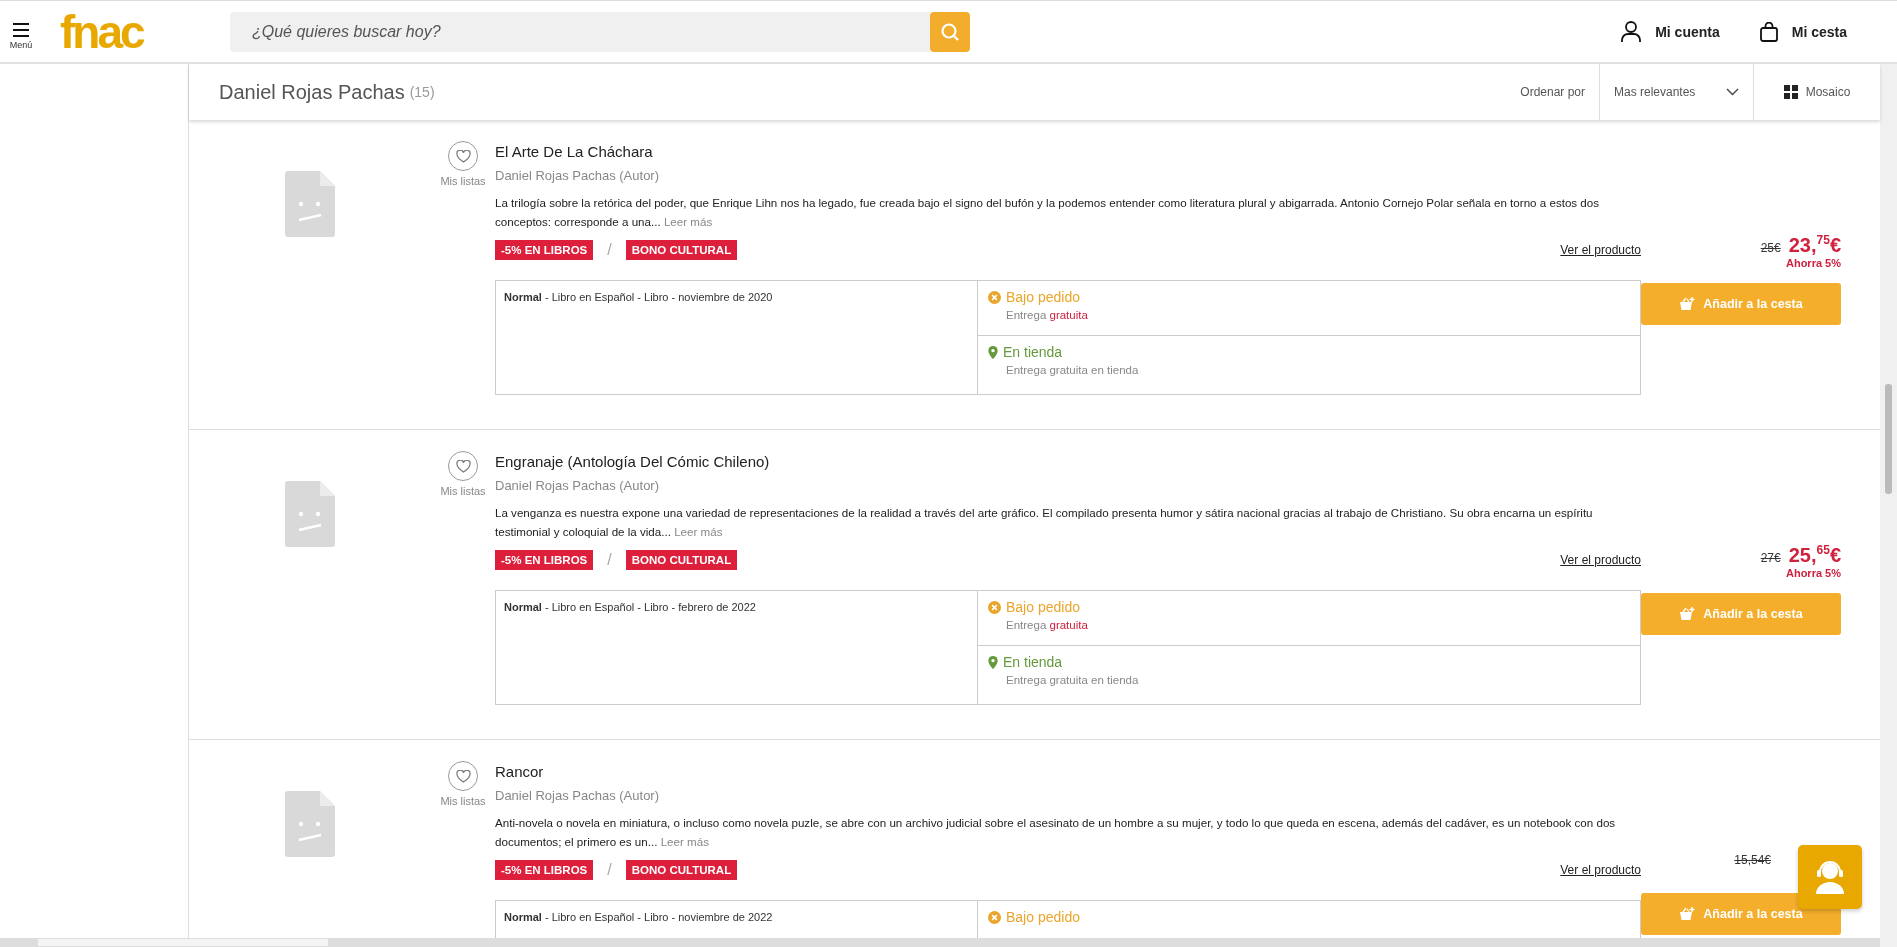 This screenshot has height=947, width=1897. I want to click on old-price: 27€, so click(1770, 557).